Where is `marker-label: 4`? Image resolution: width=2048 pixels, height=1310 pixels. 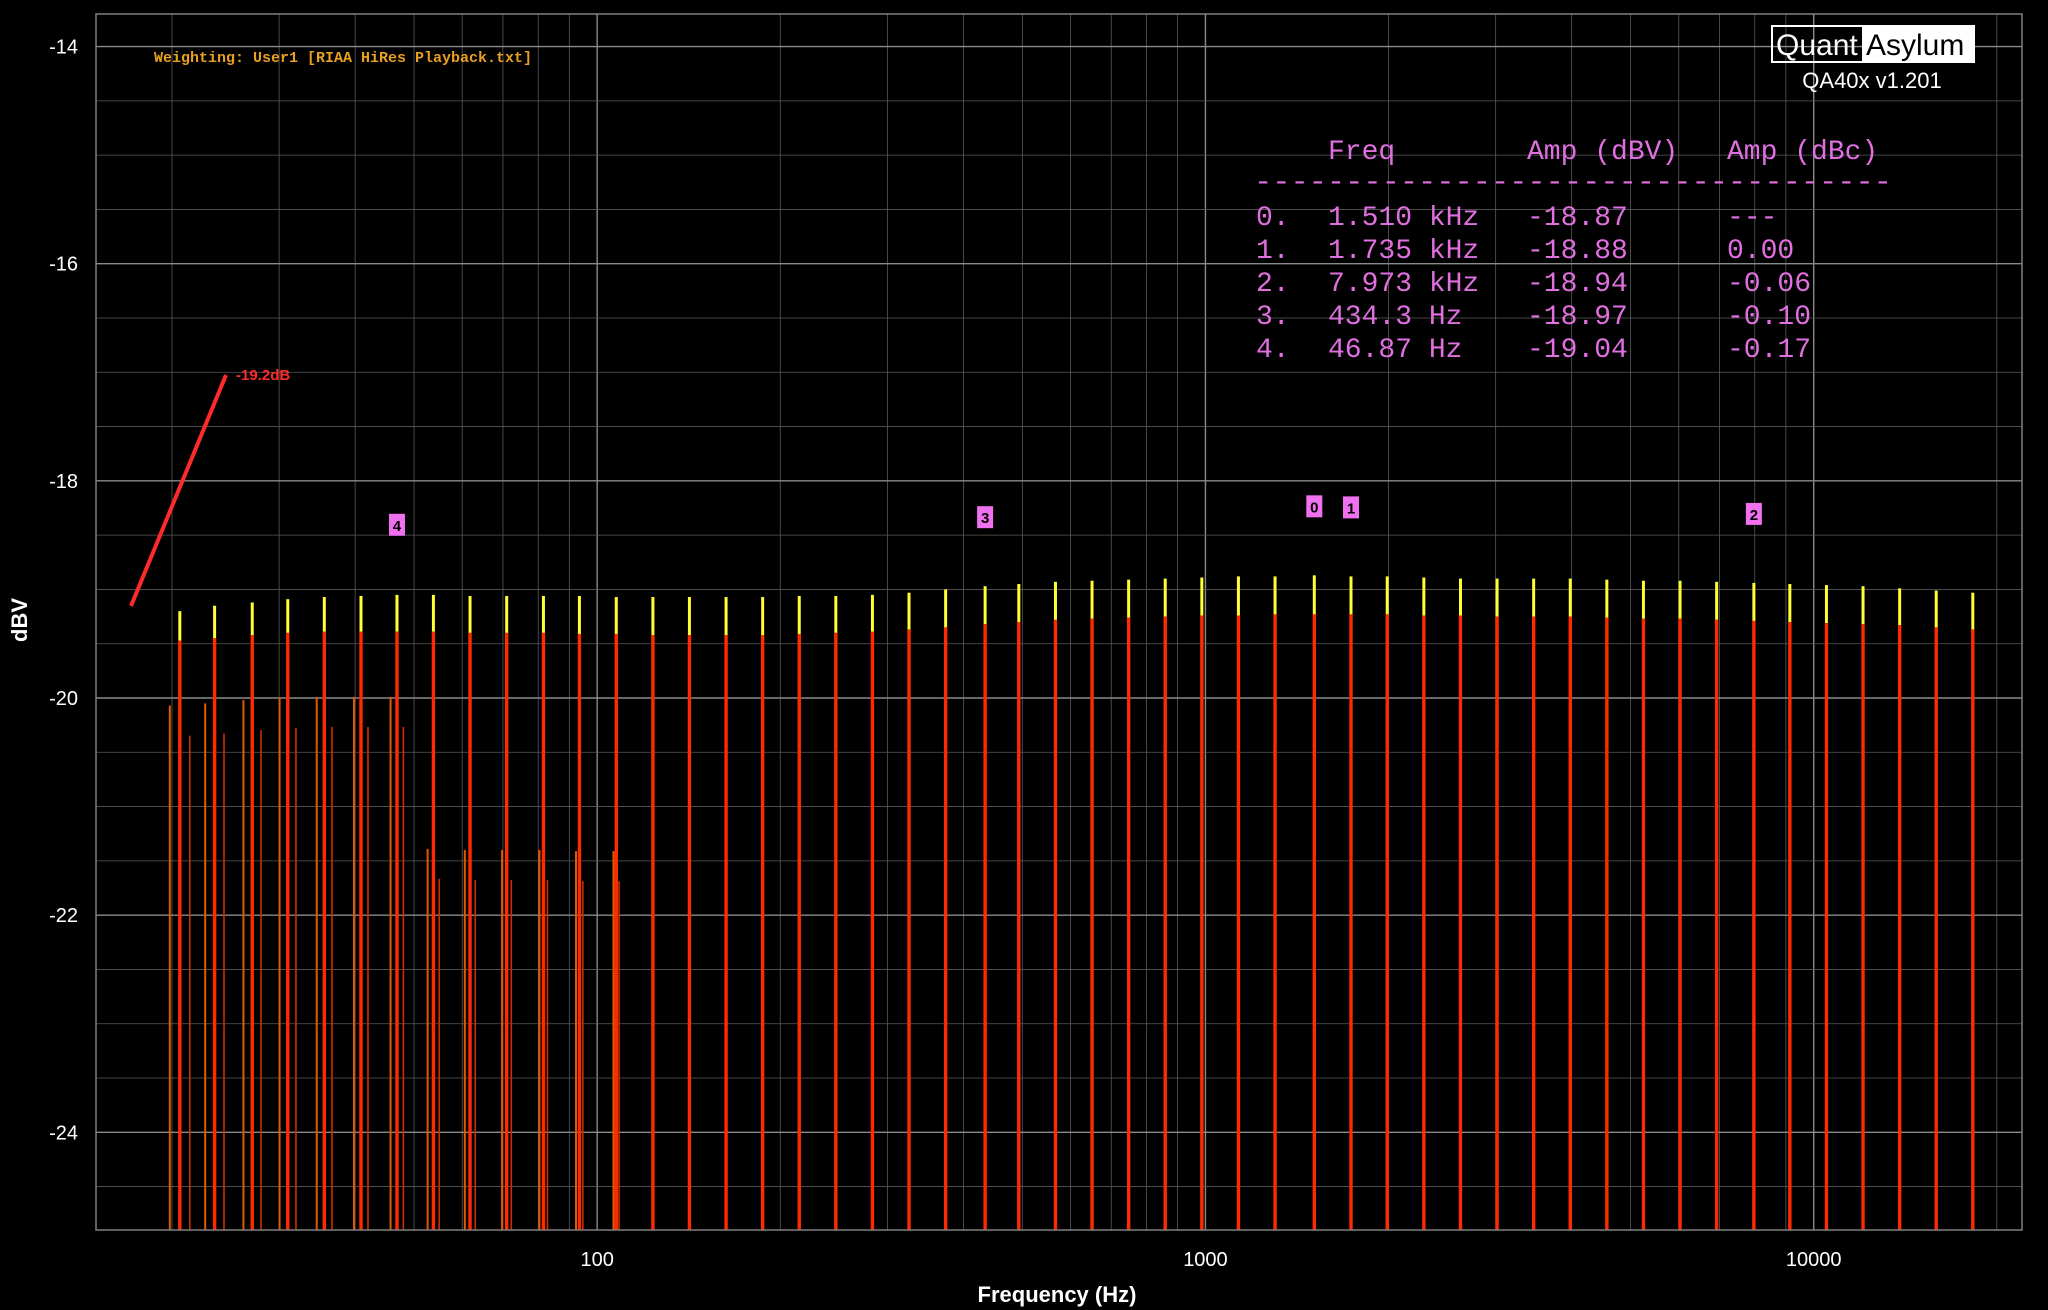
marker-label: 4 is located at coordinates (397, 526).